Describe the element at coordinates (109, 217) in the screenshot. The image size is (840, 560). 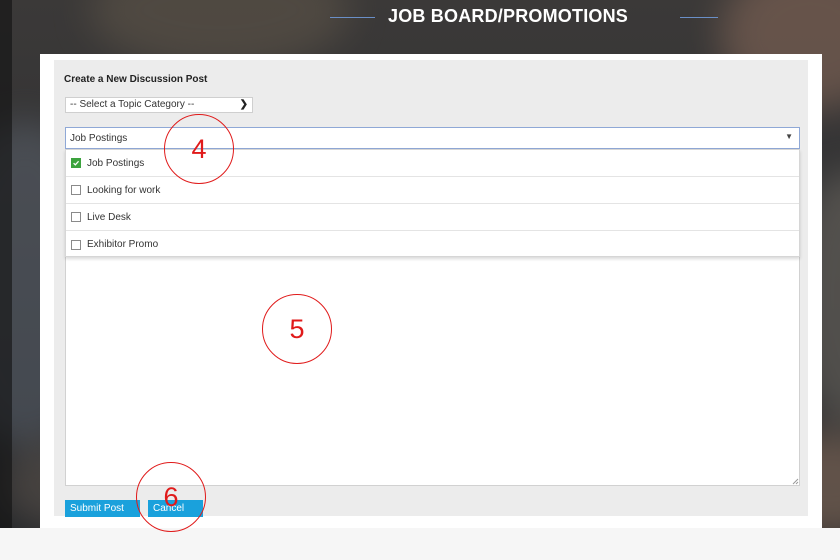
I see `option-label: Live Desk` at that location.